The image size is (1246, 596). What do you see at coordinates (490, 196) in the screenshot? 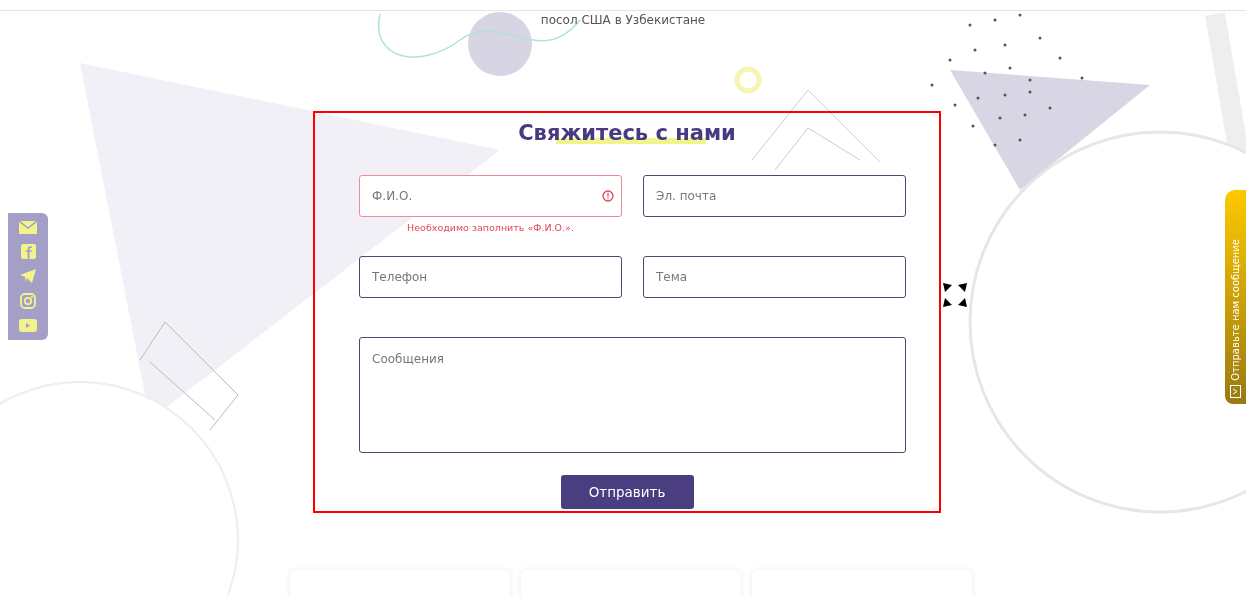
I see `input-field: Ф.И.О.` at bounding box center [490, 196].